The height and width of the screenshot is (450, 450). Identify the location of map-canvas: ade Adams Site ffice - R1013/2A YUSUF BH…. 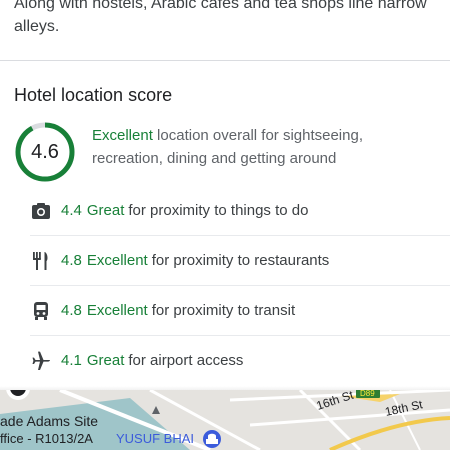
(225, 420).